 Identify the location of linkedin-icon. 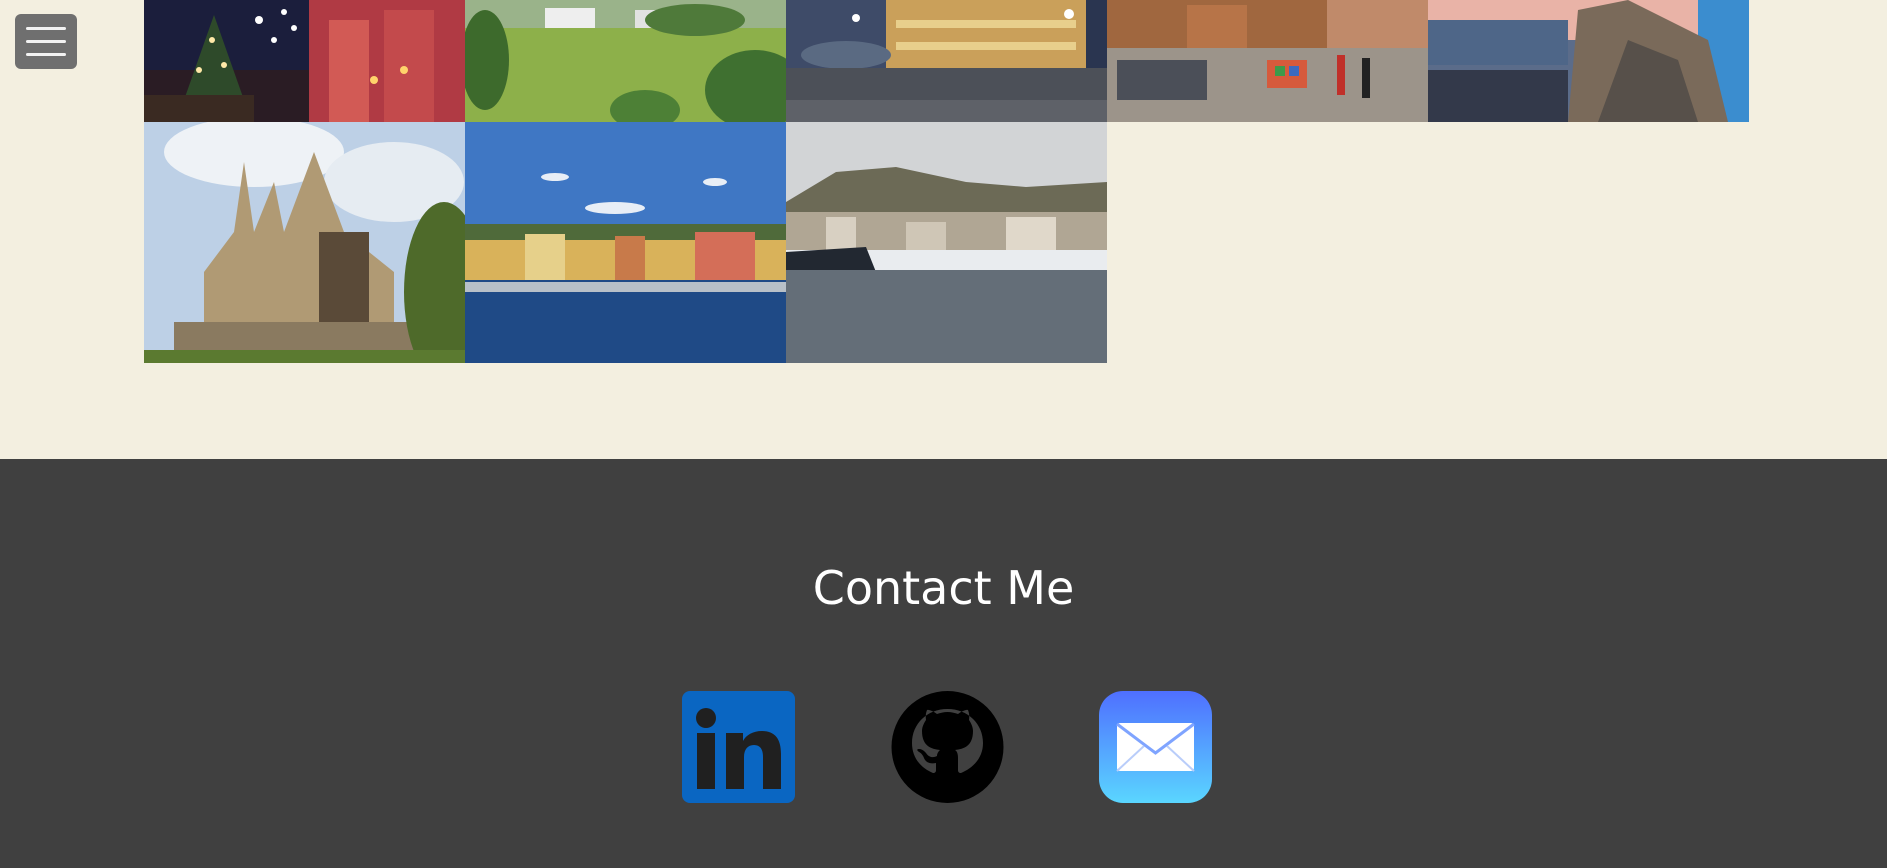
(738, 747).